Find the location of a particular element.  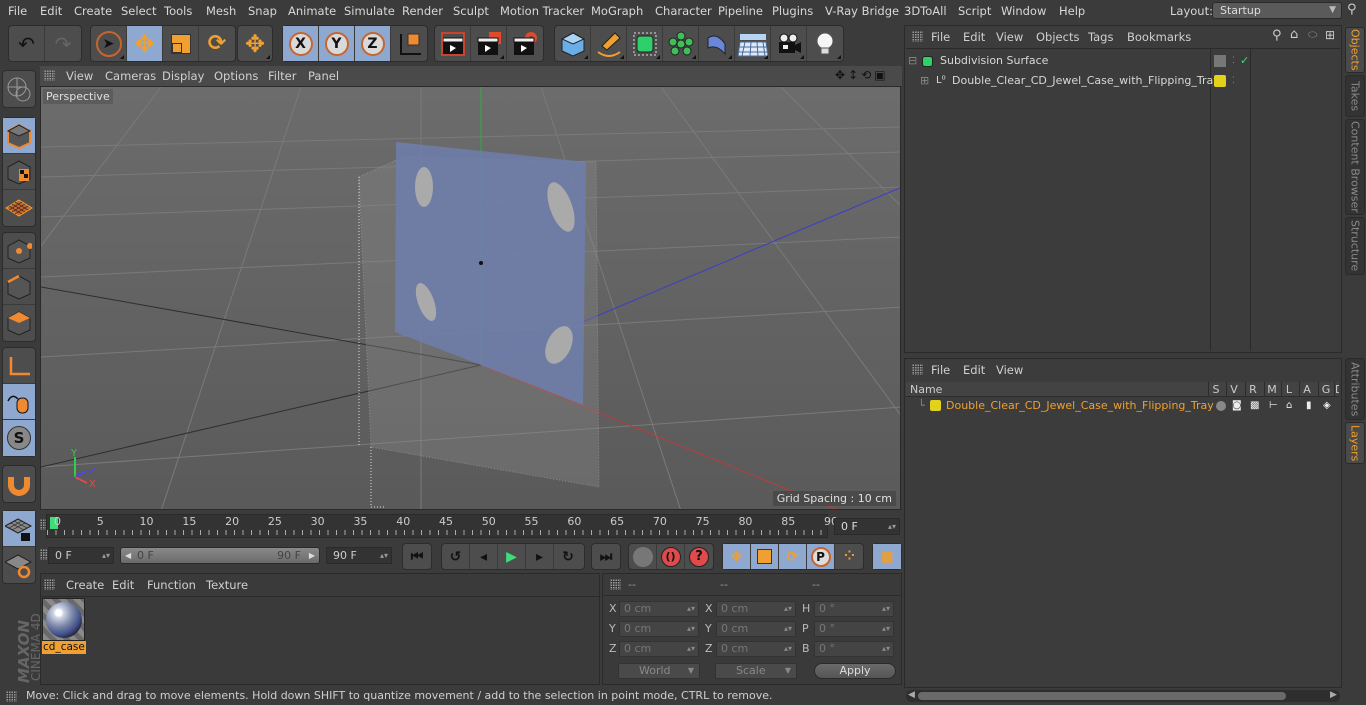

object-menu-objects: Objects is located at coordinates (1057, 37).